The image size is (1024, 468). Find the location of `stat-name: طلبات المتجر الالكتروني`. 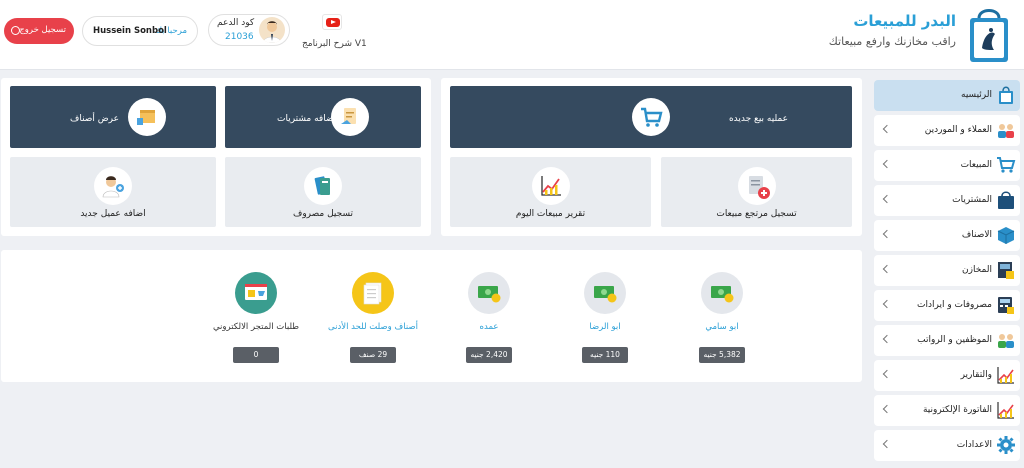

stat-name: طلبات المتجر الالكتروني is located at coordinates (256, 327).